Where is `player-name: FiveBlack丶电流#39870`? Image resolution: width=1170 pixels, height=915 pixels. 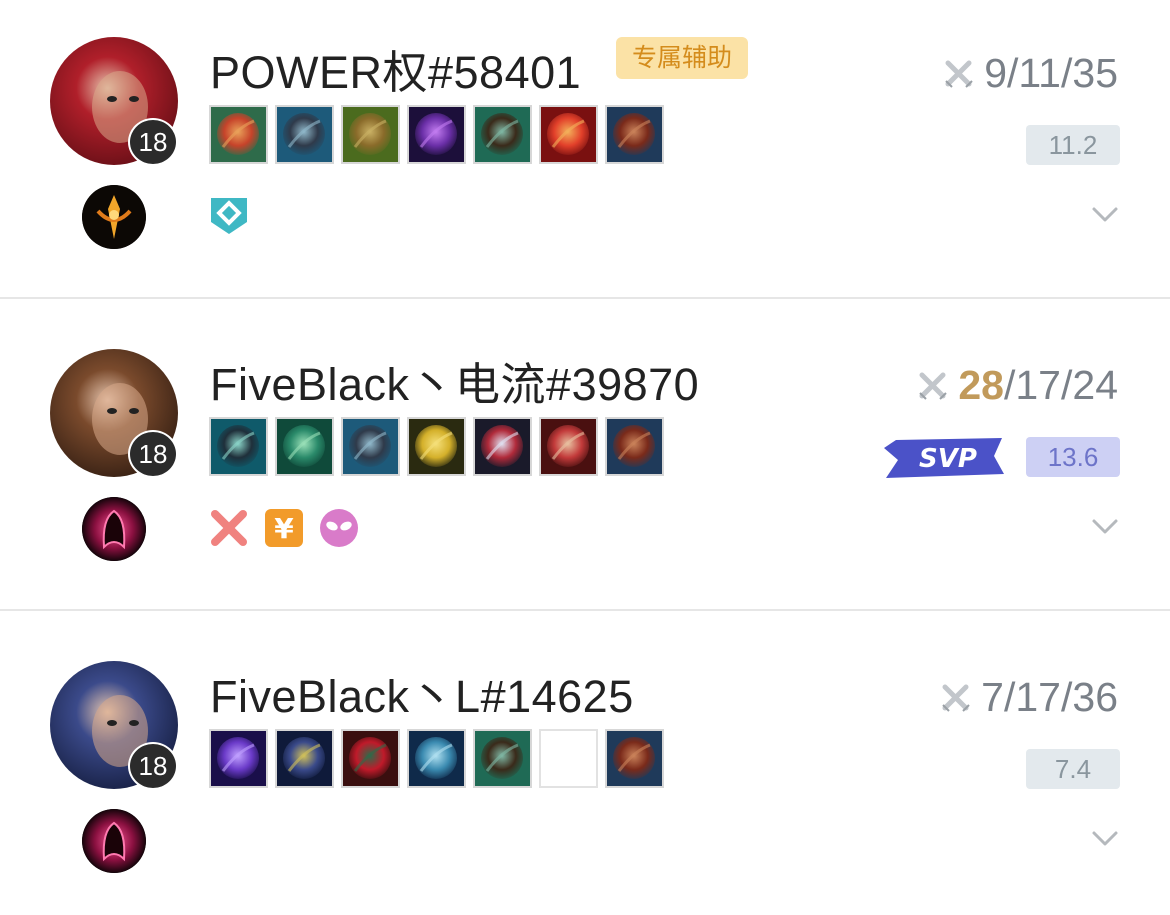
player-name: FiveBlack丶电流#39870 is located at coordinates (454, 380).